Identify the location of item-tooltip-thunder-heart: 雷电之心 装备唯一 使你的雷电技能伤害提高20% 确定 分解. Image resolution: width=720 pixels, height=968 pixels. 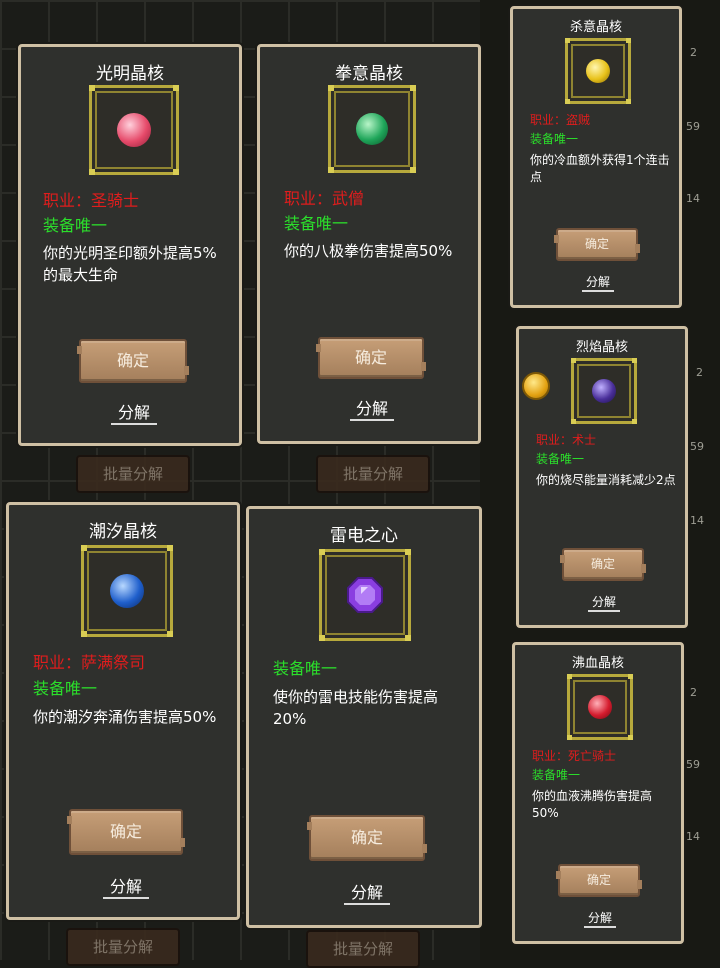
(364, 717).